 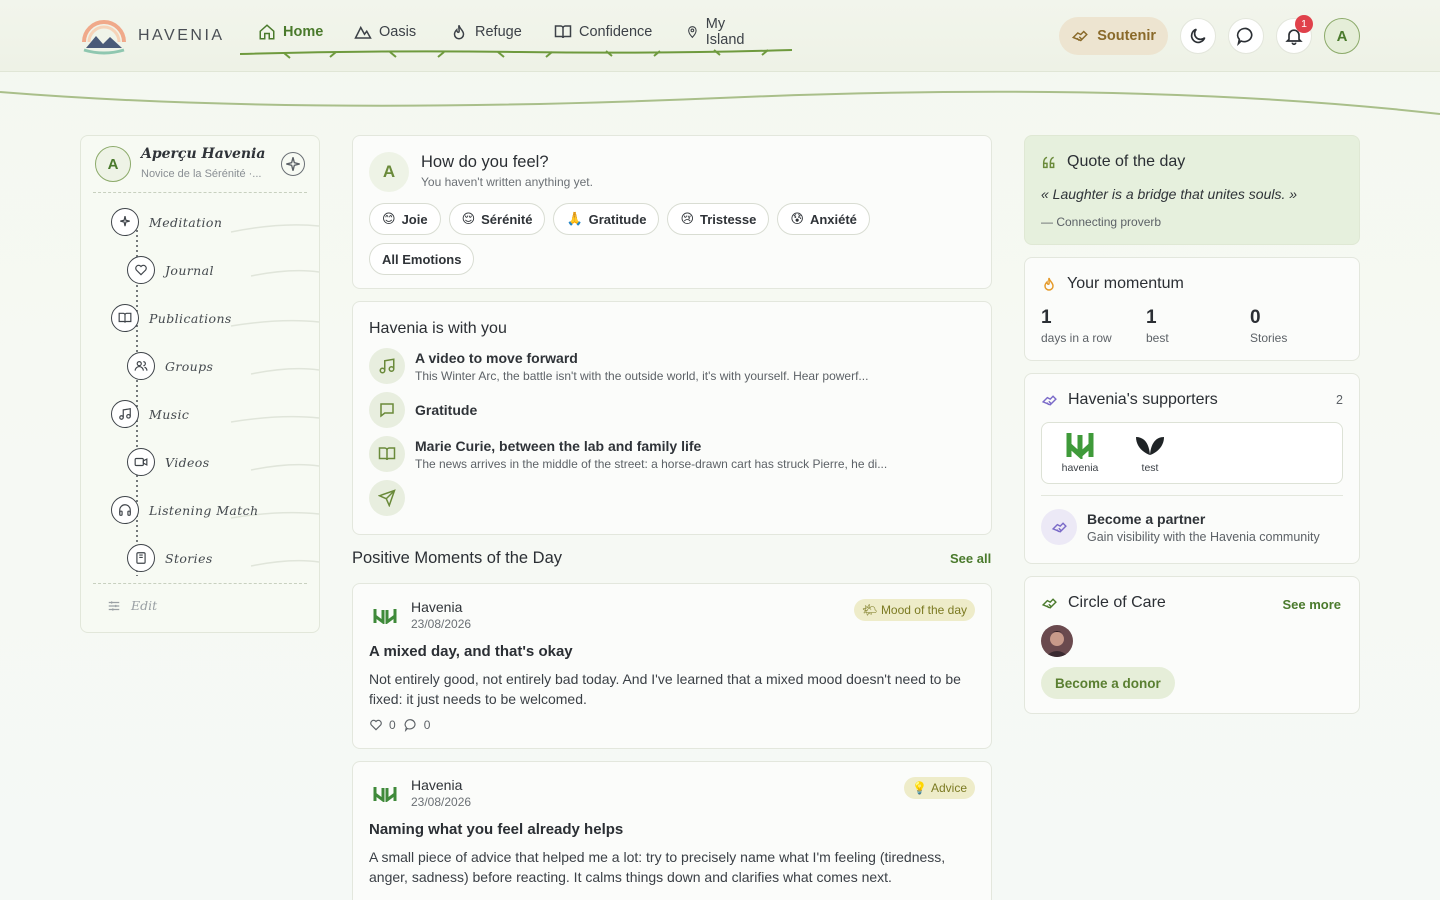 I want to click on sidebar-item-label: Meditation, so click(x=186, y=222).